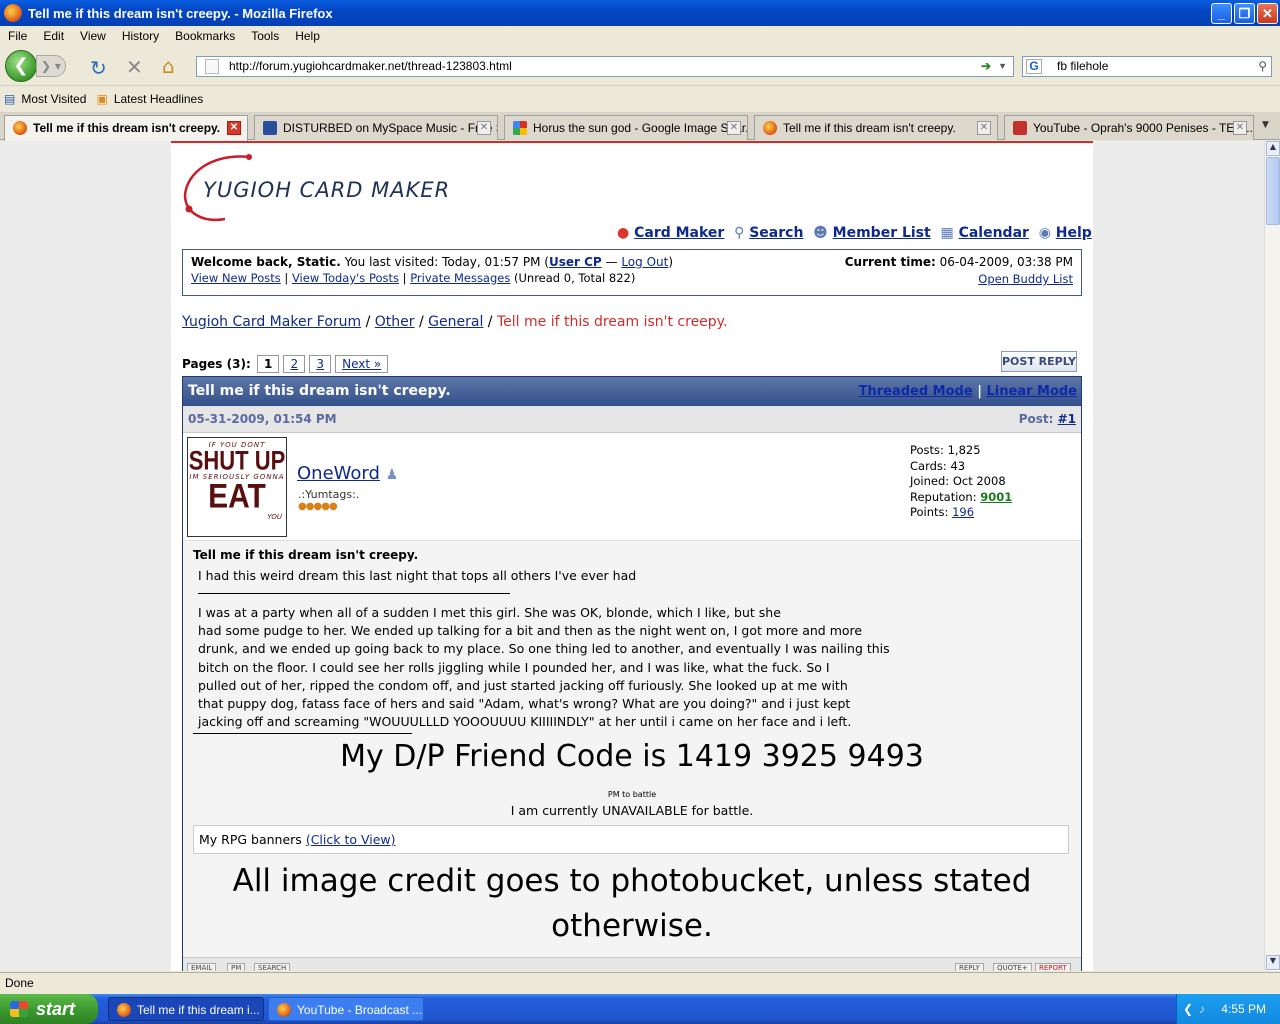 The image size is (1280, 1024). What do you see at coordinates (265, 36) in the screenshot?
I see `menu-tools: Tools` at bounding box center [265, 36].